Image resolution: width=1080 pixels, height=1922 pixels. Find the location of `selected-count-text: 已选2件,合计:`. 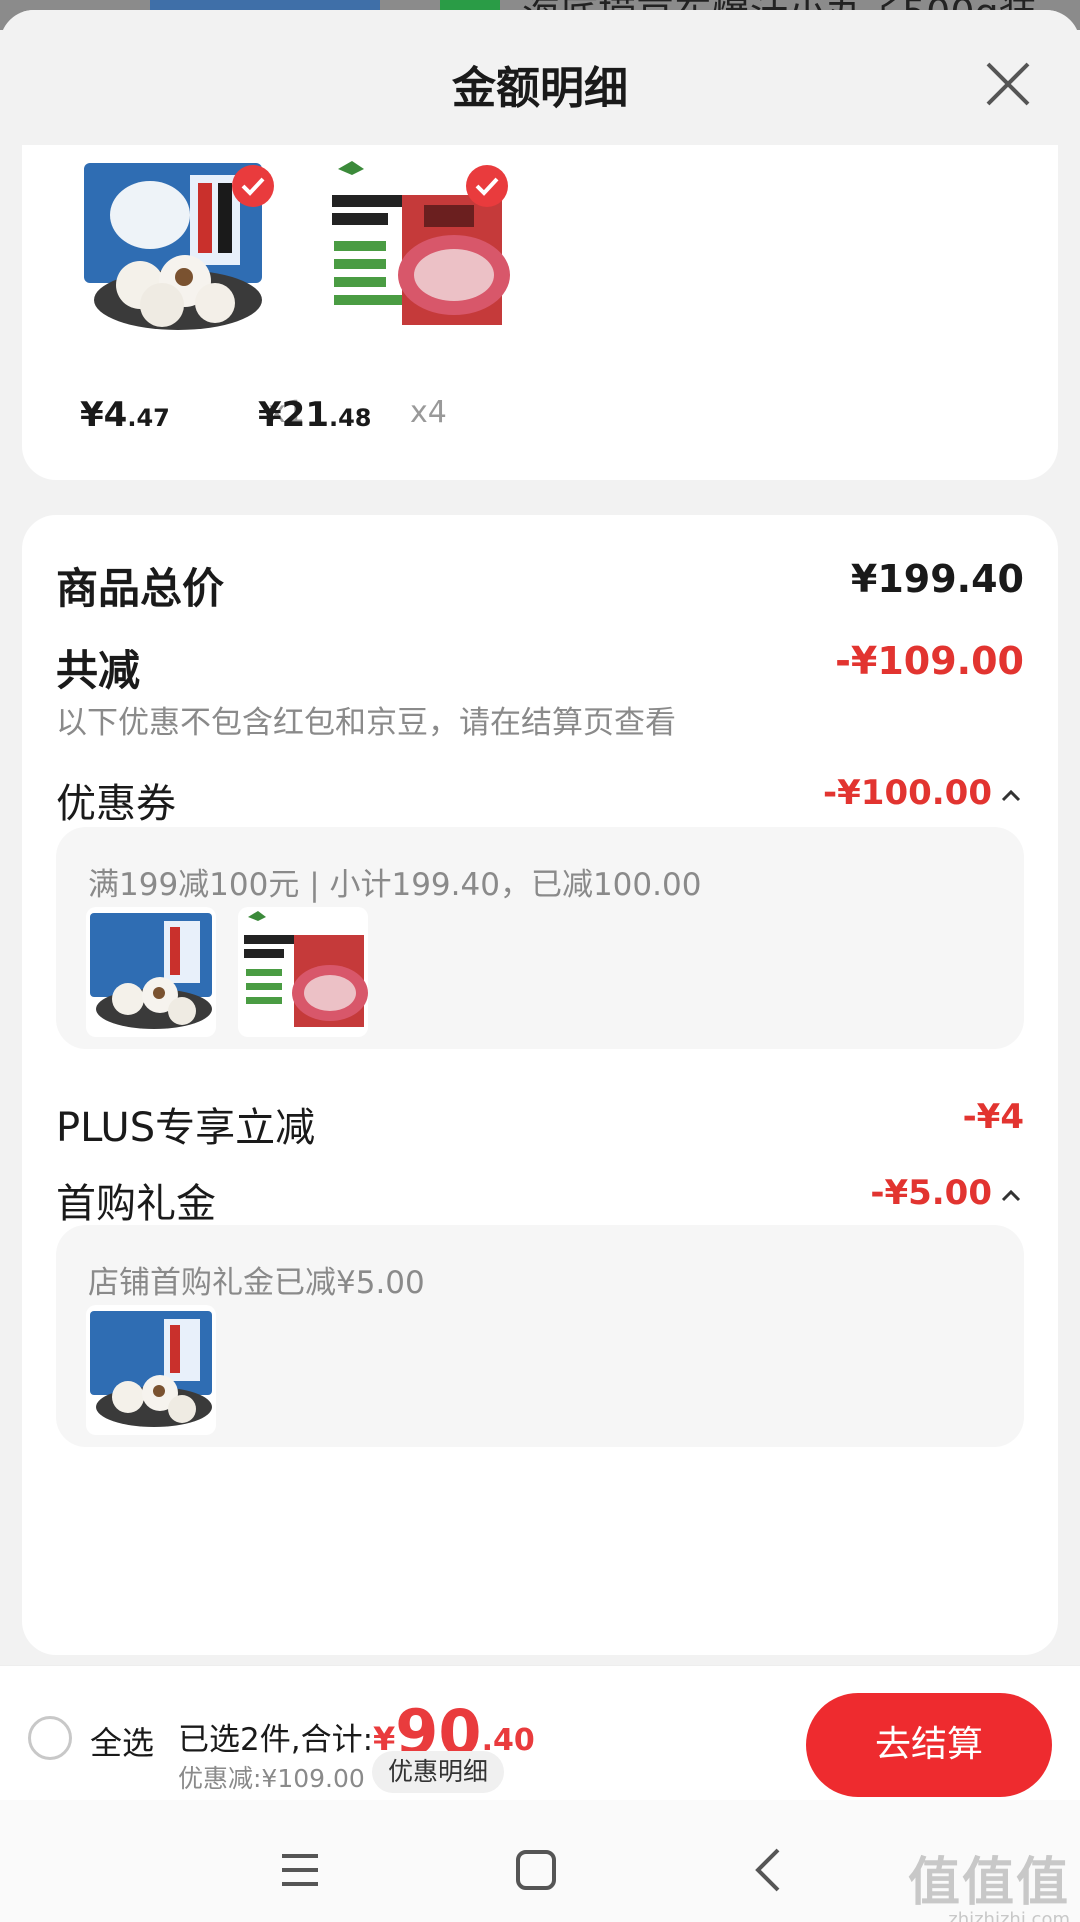

selected-count-text: 已选2件,合计: is located at coordinates (276, 1740).